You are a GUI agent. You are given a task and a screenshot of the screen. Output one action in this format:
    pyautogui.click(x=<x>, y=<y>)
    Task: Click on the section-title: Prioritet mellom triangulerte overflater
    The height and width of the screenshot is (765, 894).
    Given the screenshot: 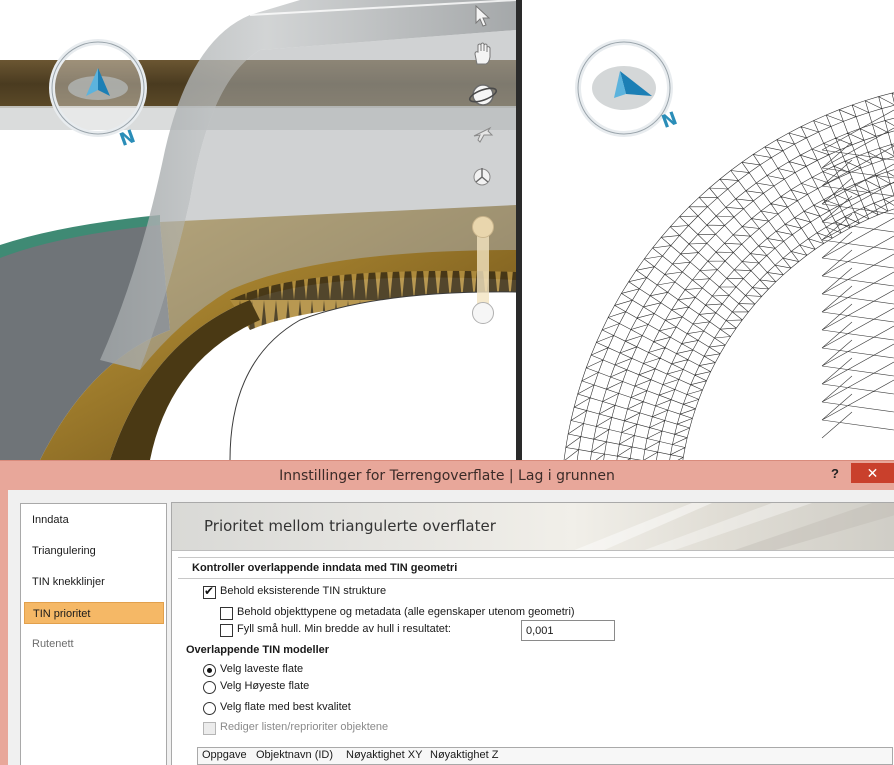 What is the action you would take?
    pyautogui.click(x=350, y=526)
    